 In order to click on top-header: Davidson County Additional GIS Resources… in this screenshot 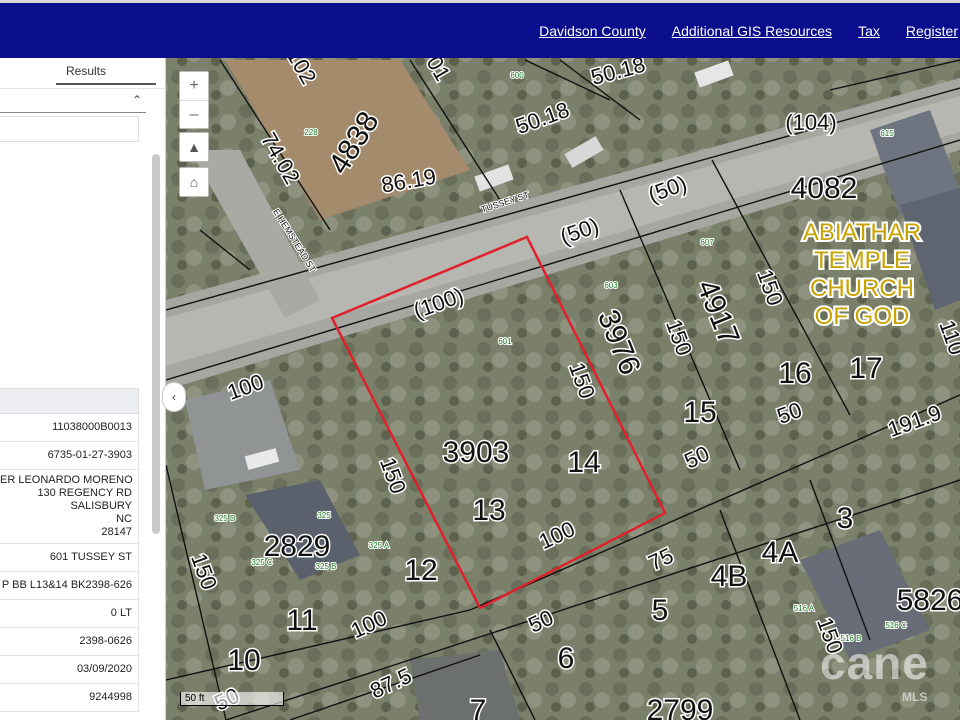, I will do `click(480, 29)`.